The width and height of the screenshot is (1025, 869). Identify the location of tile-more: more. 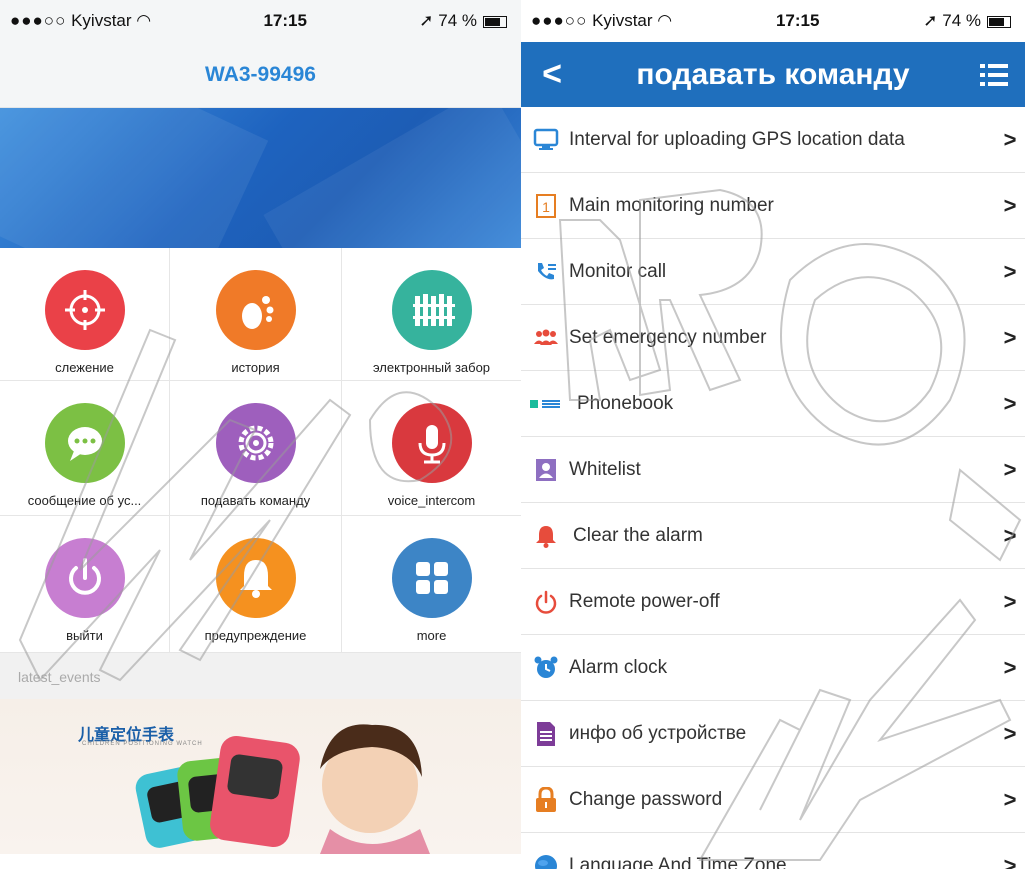
(431, 584).